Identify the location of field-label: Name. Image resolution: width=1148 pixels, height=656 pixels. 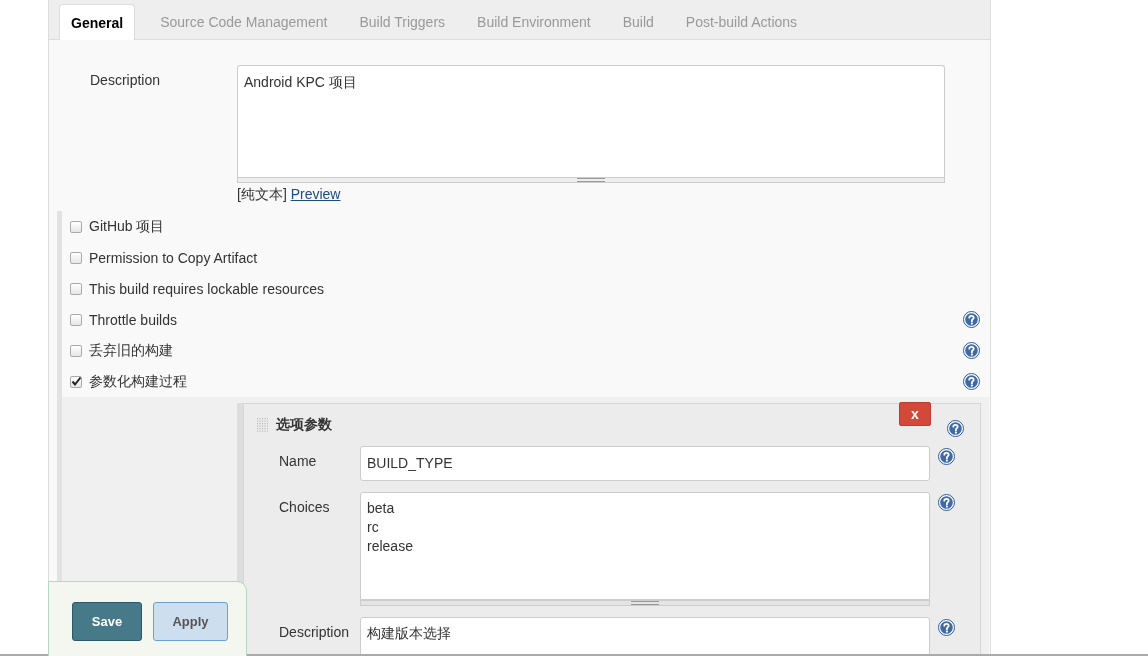
(298, 461).